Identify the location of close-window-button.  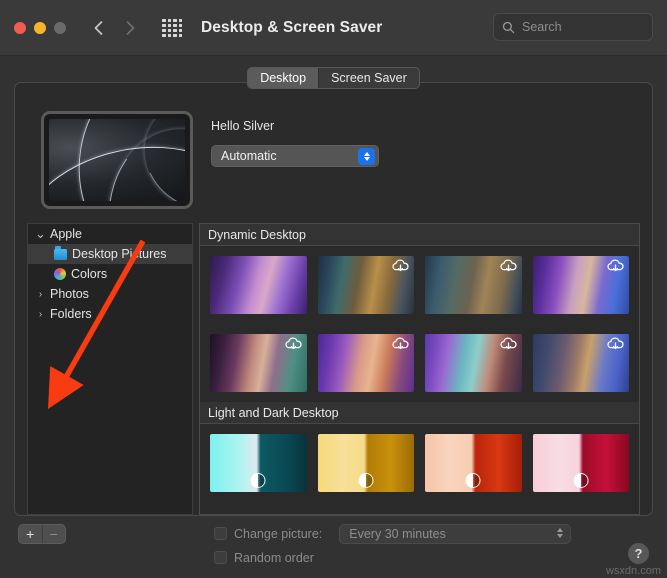
(20, 27).